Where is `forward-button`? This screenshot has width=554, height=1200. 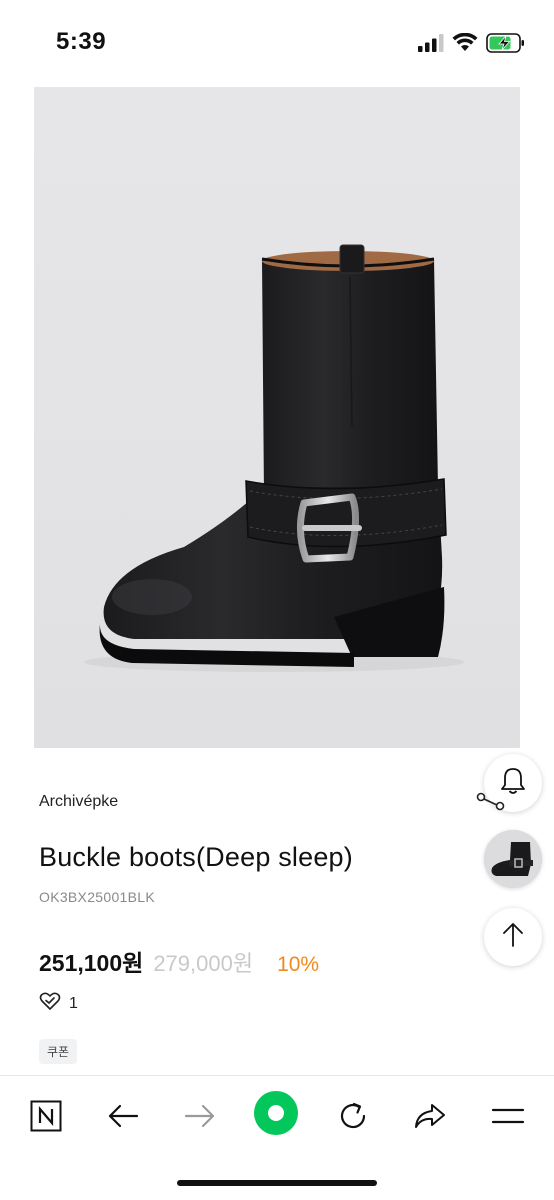
forward-button is located at coordinates (200, 1118).